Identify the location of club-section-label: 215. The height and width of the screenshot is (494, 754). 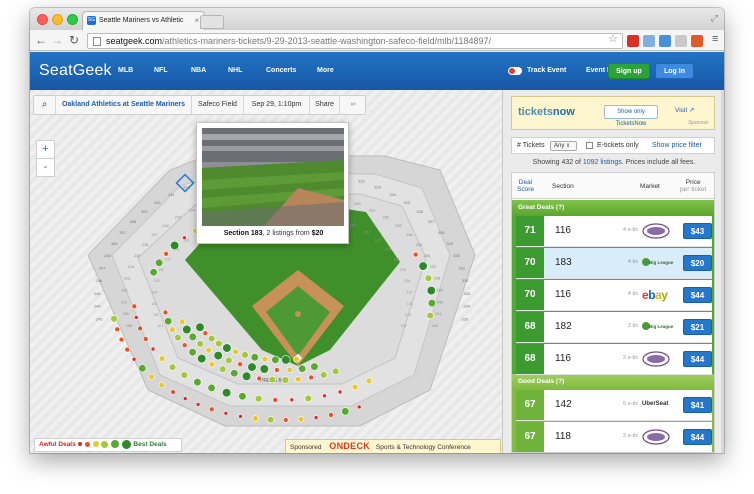
(137, 256).